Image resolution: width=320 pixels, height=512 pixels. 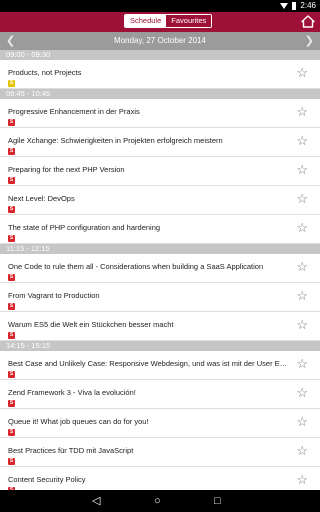 What do you see at coordinates (308, 21) in the screenshot?
I see `home-icon` at bounding box center [308, 21].